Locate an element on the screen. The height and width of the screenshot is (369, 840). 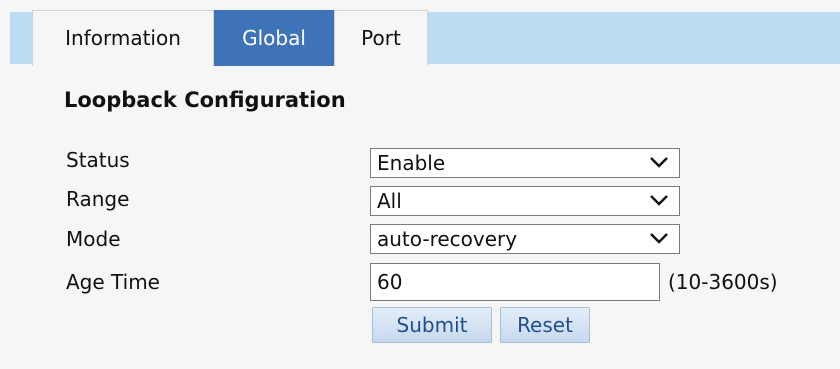
tab-port: Port is located at coordinates (381, 38).